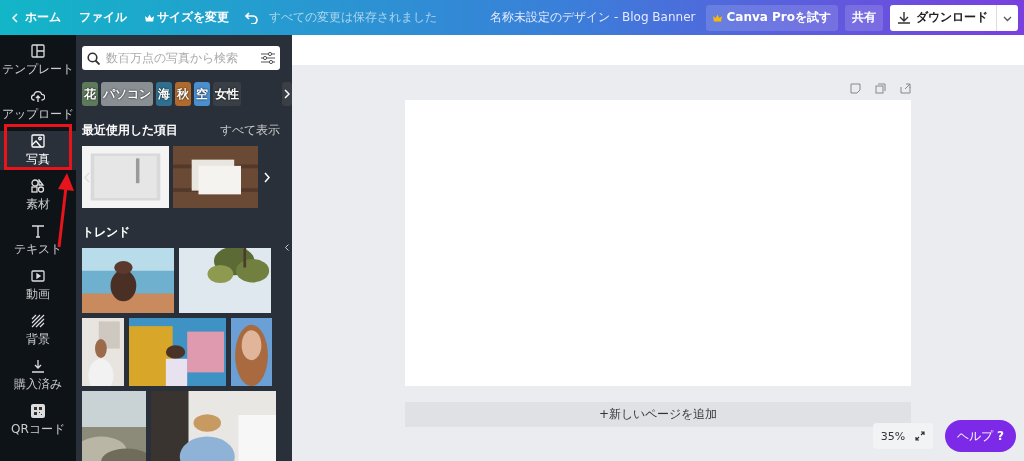 This screenshot has height=461, width=1024. I want to click on sidebar-item: アップロード, so click(38, 105).